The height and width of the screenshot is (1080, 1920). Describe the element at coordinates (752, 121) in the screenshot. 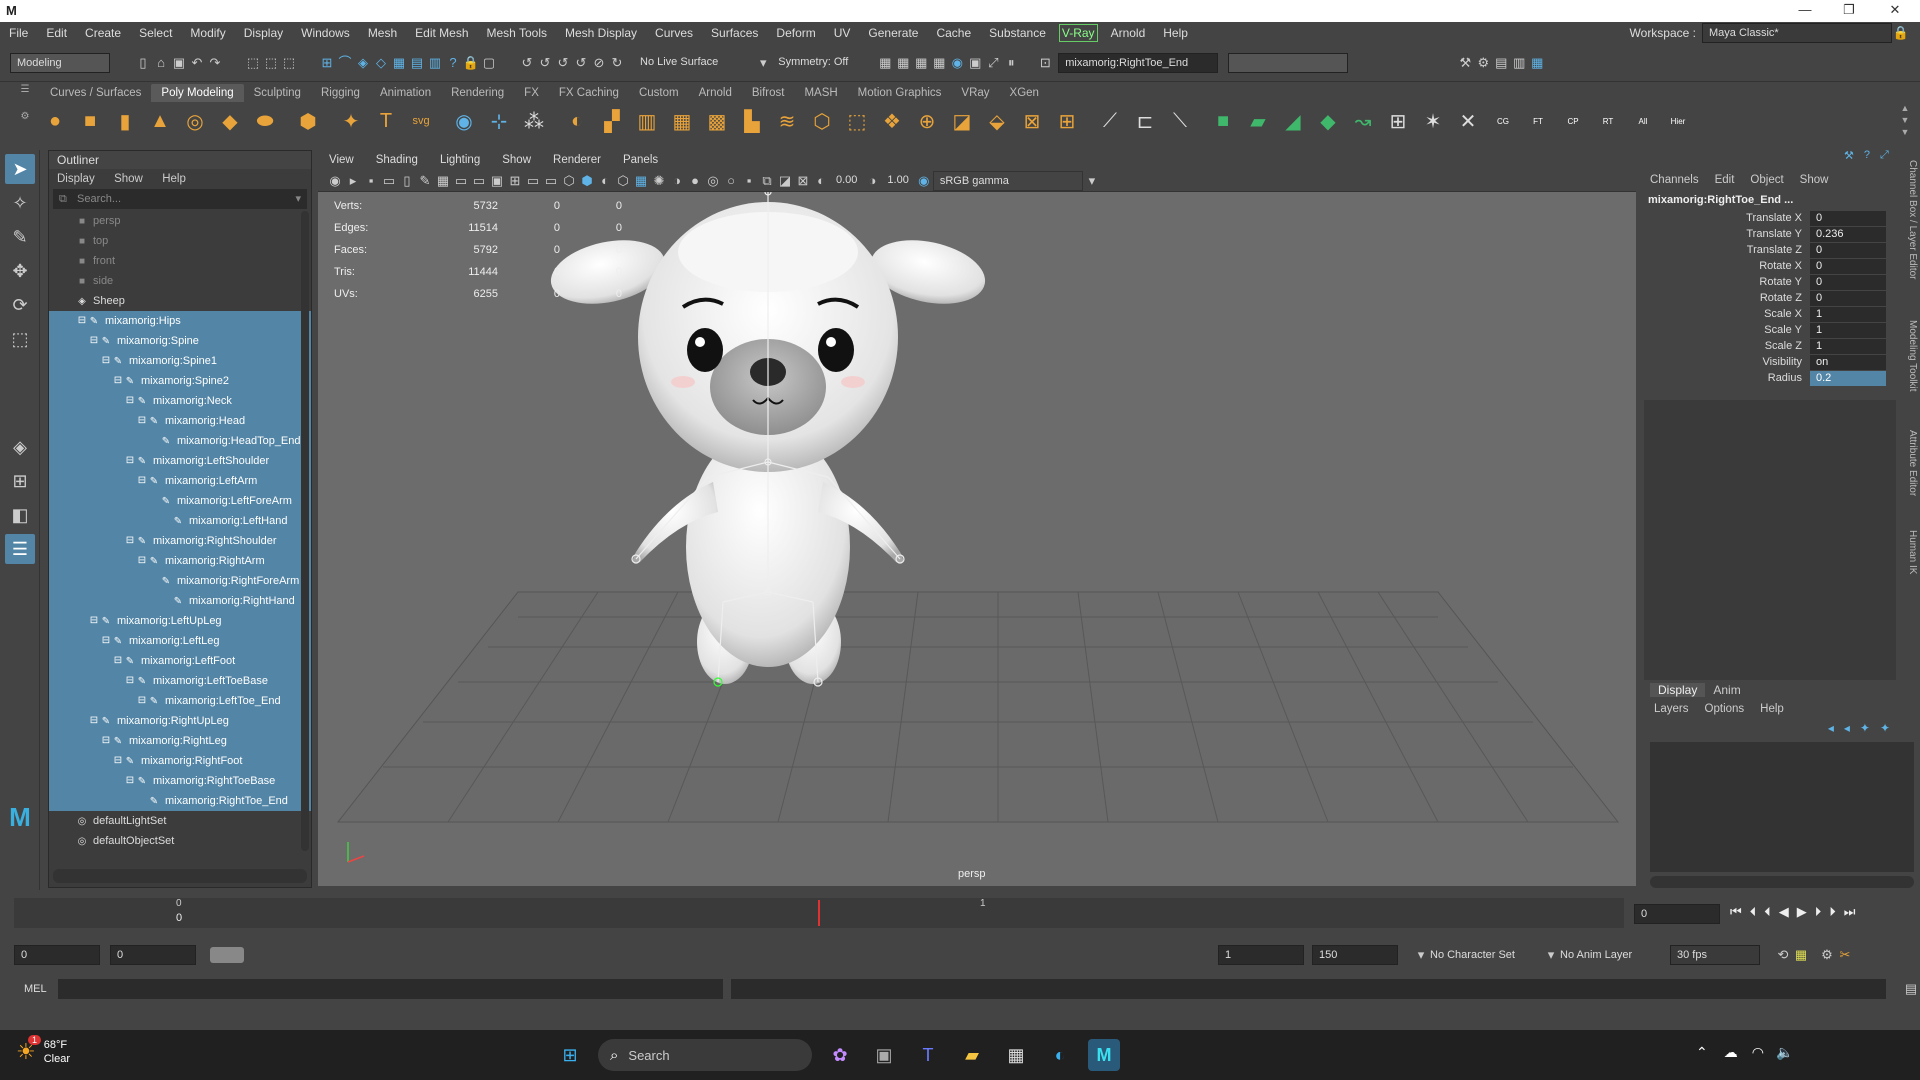

I see `extrude-icon: ▙` at that location.